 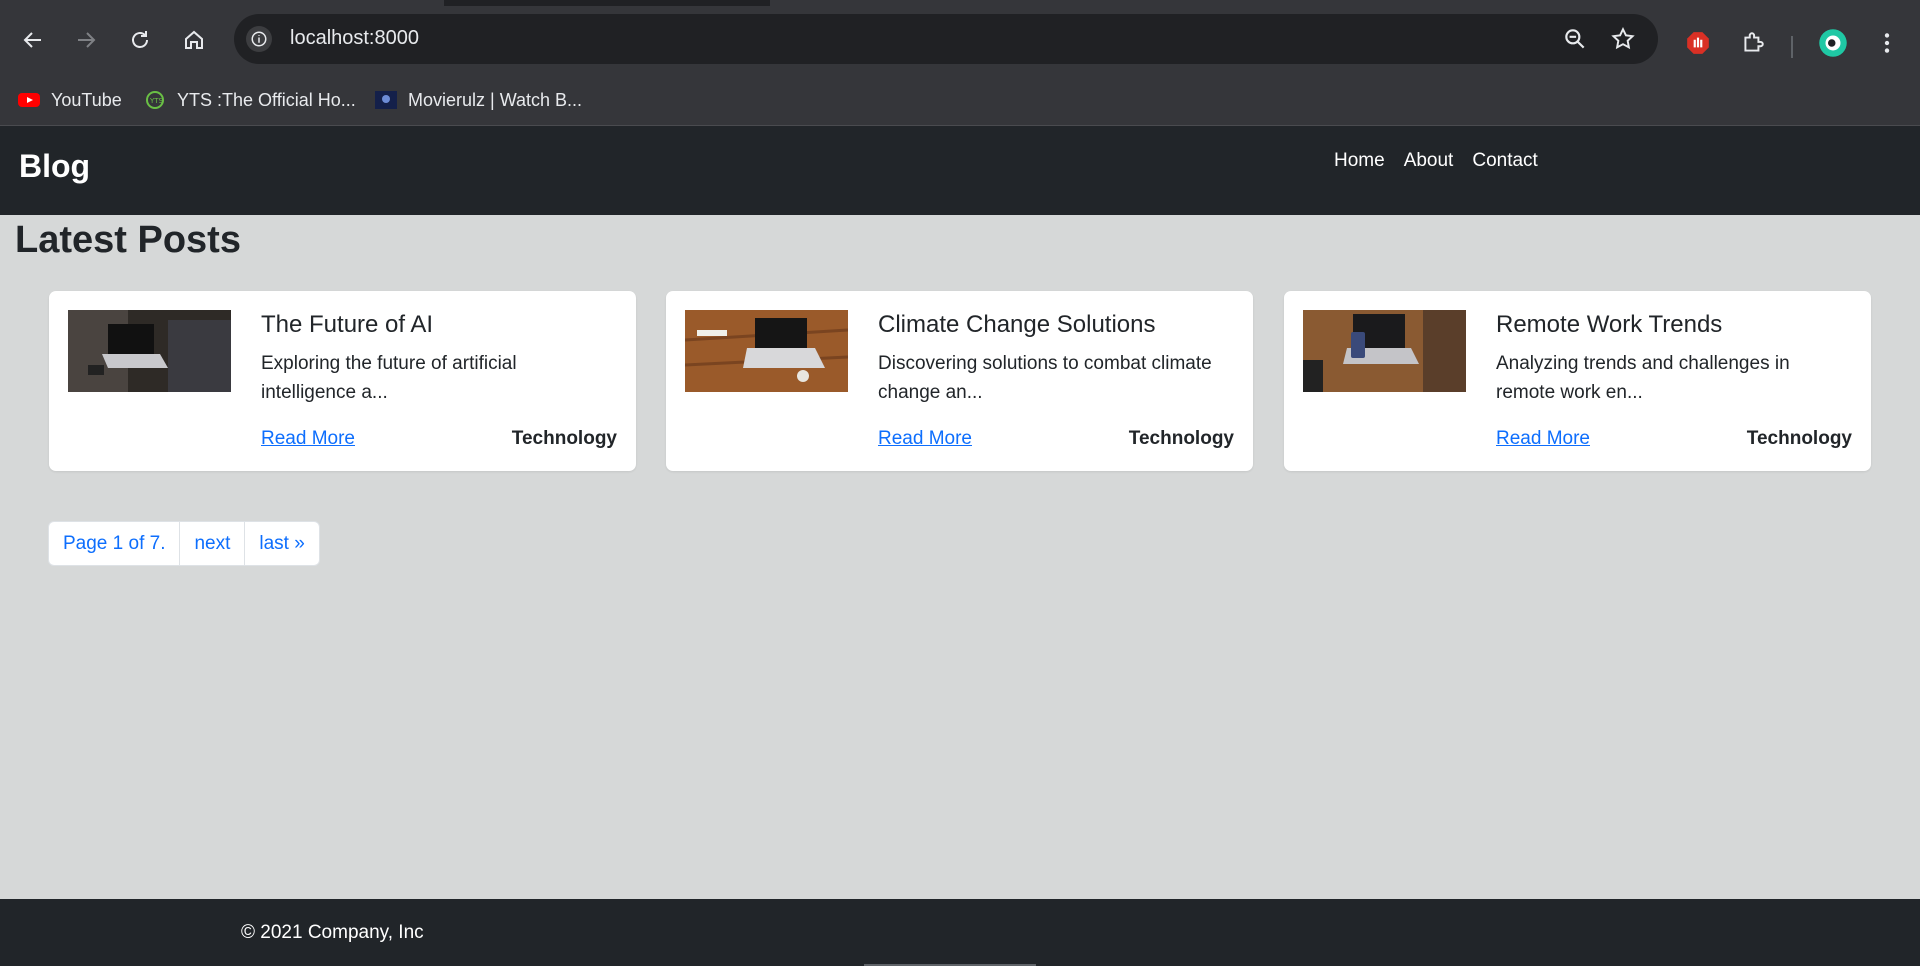 What do you see at coordinates (946, 39) in the screenshot?
I see `address-bar: localhost:8000` at bounding box center [946, 39].